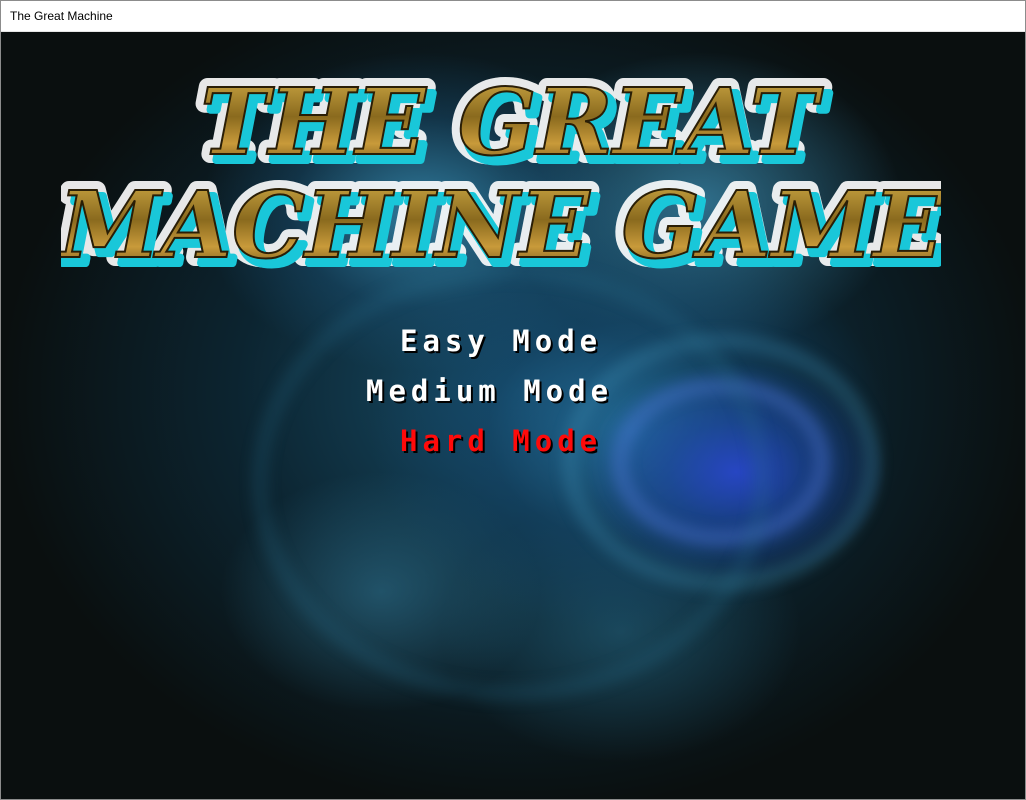 Image resolution: width=1026 pixels, height=800 pixels. Describe the element at coordinates (61, 16) in the screenshot. I see `window-title: The Great Machine` at that location.